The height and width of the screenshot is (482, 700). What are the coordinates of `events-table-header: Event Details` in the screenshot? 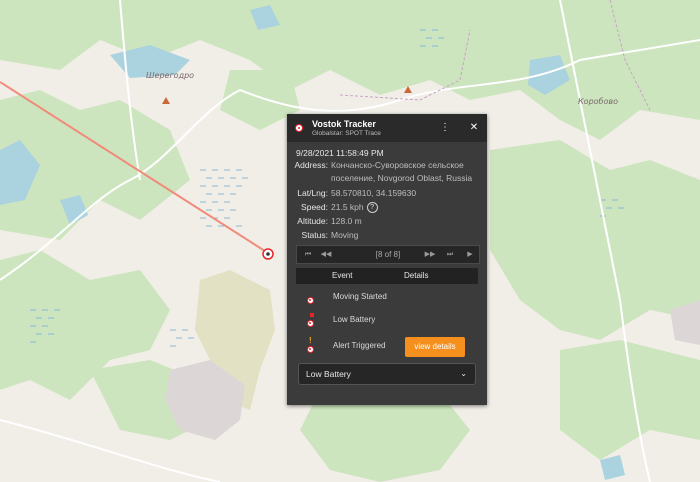 It's located at (387, 276).